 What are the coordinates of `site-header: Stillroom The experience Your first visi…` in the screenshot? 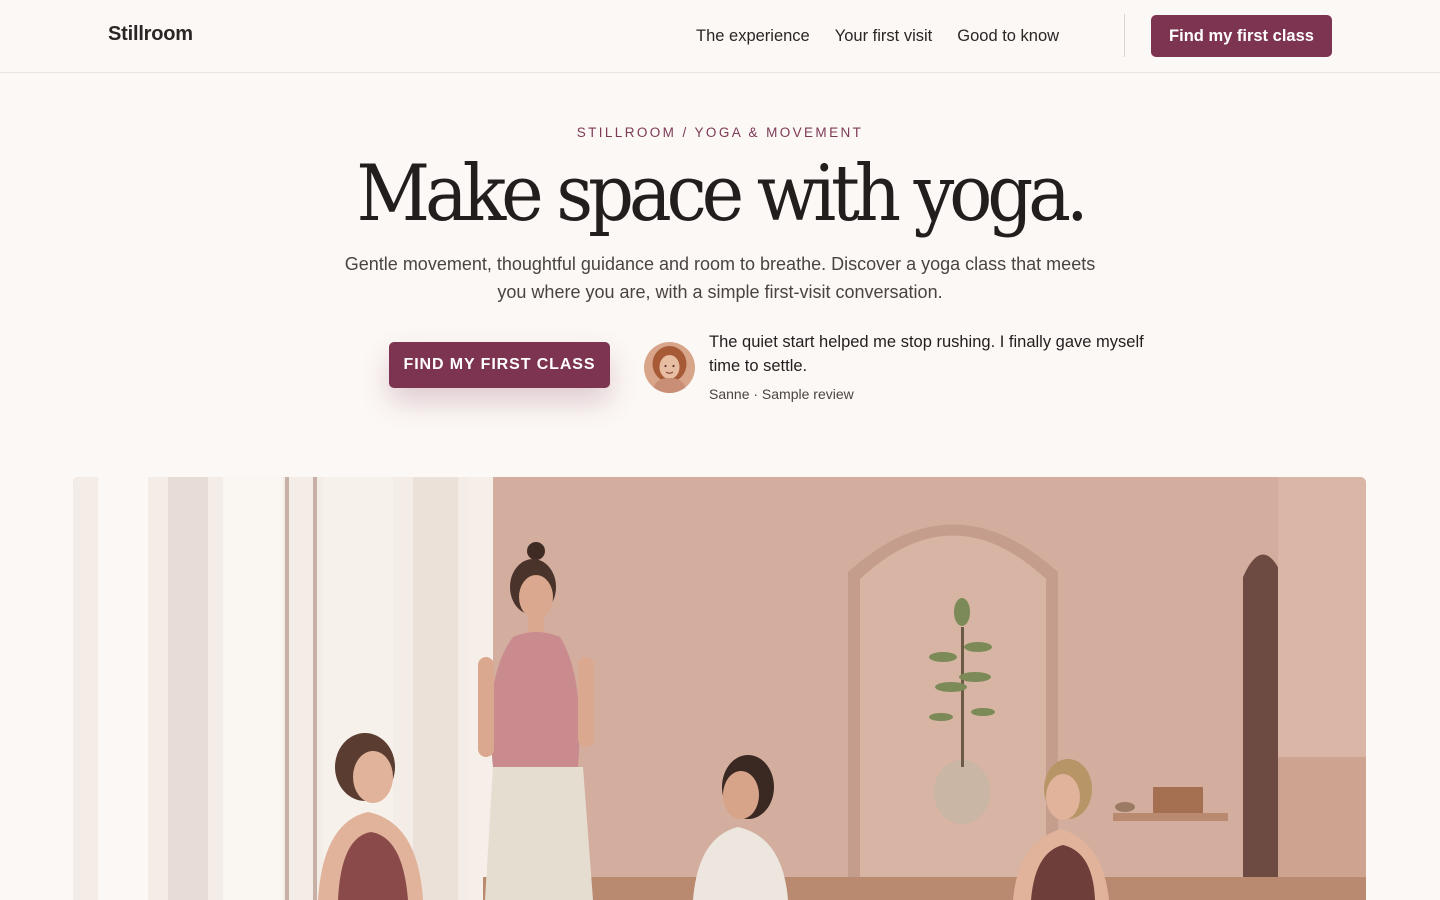 It's located at (720, 36).